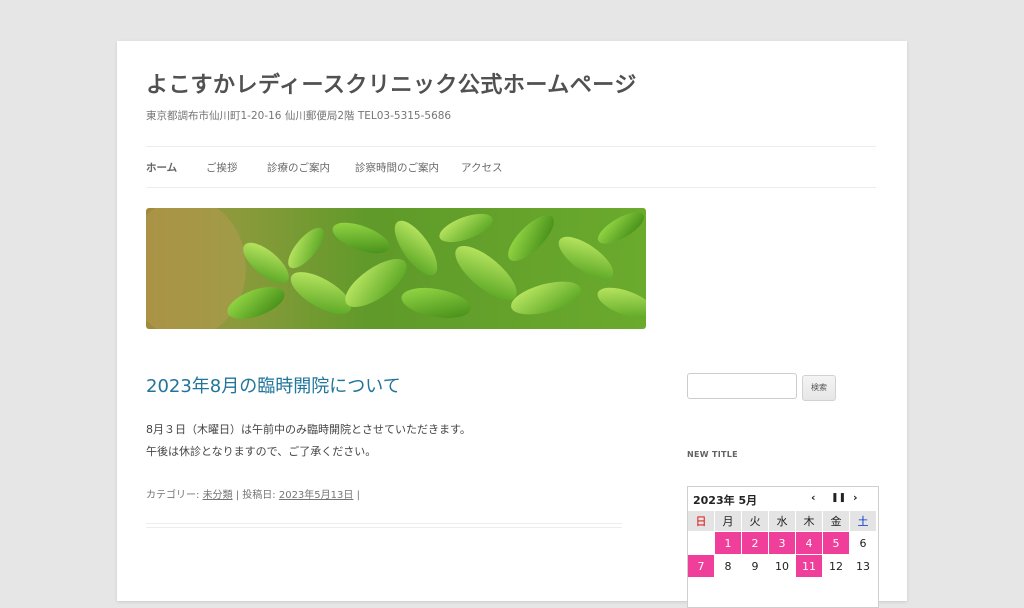 This screenshot has width=1024, height=608. What do you see at coordinates (755, 521) in the screenshot?
I see `calendar-weekday-header: 火` at bounding box center [755, 521].